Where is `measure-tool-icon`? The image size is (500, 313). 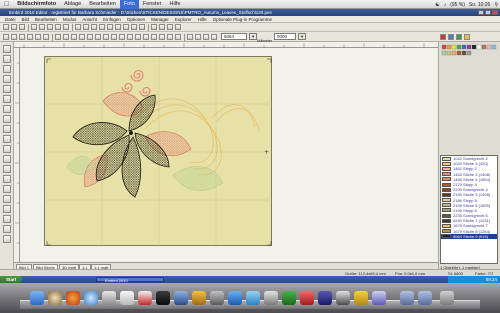 measure-tool-icon is located at coordinates (7, 139).